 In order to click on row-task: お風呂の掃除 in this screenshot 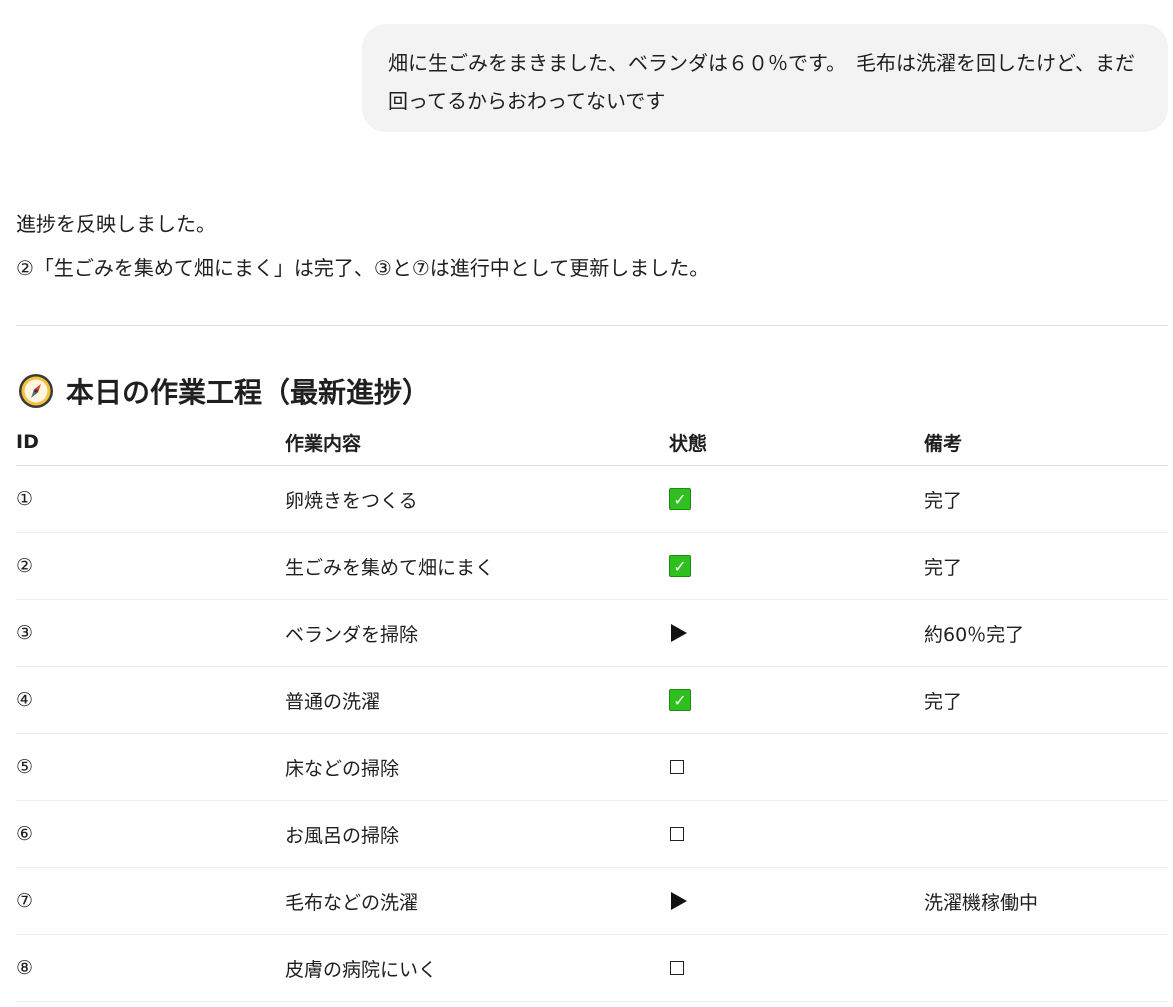, I will do `click(342, 835)`.